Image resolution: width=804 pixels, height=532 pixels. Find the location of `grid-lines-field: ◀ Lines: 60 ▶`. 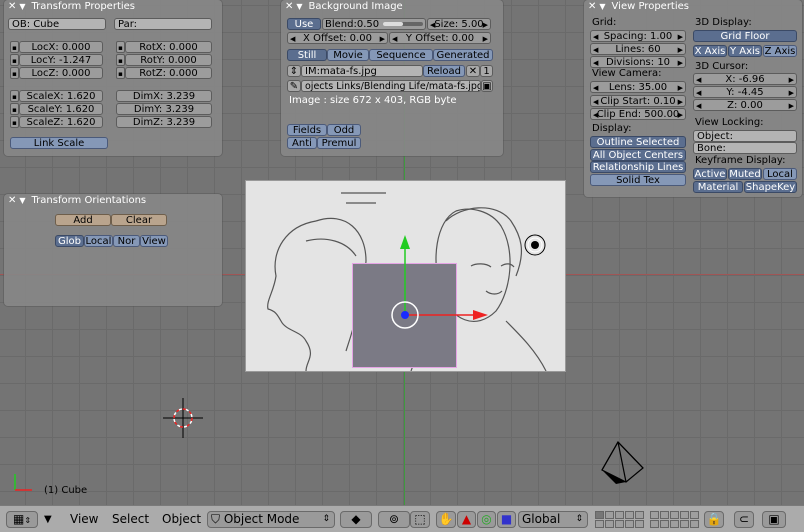

grid-lines-field: ◀ Lines: 60 ▶ is located at coordinates (638, 49).